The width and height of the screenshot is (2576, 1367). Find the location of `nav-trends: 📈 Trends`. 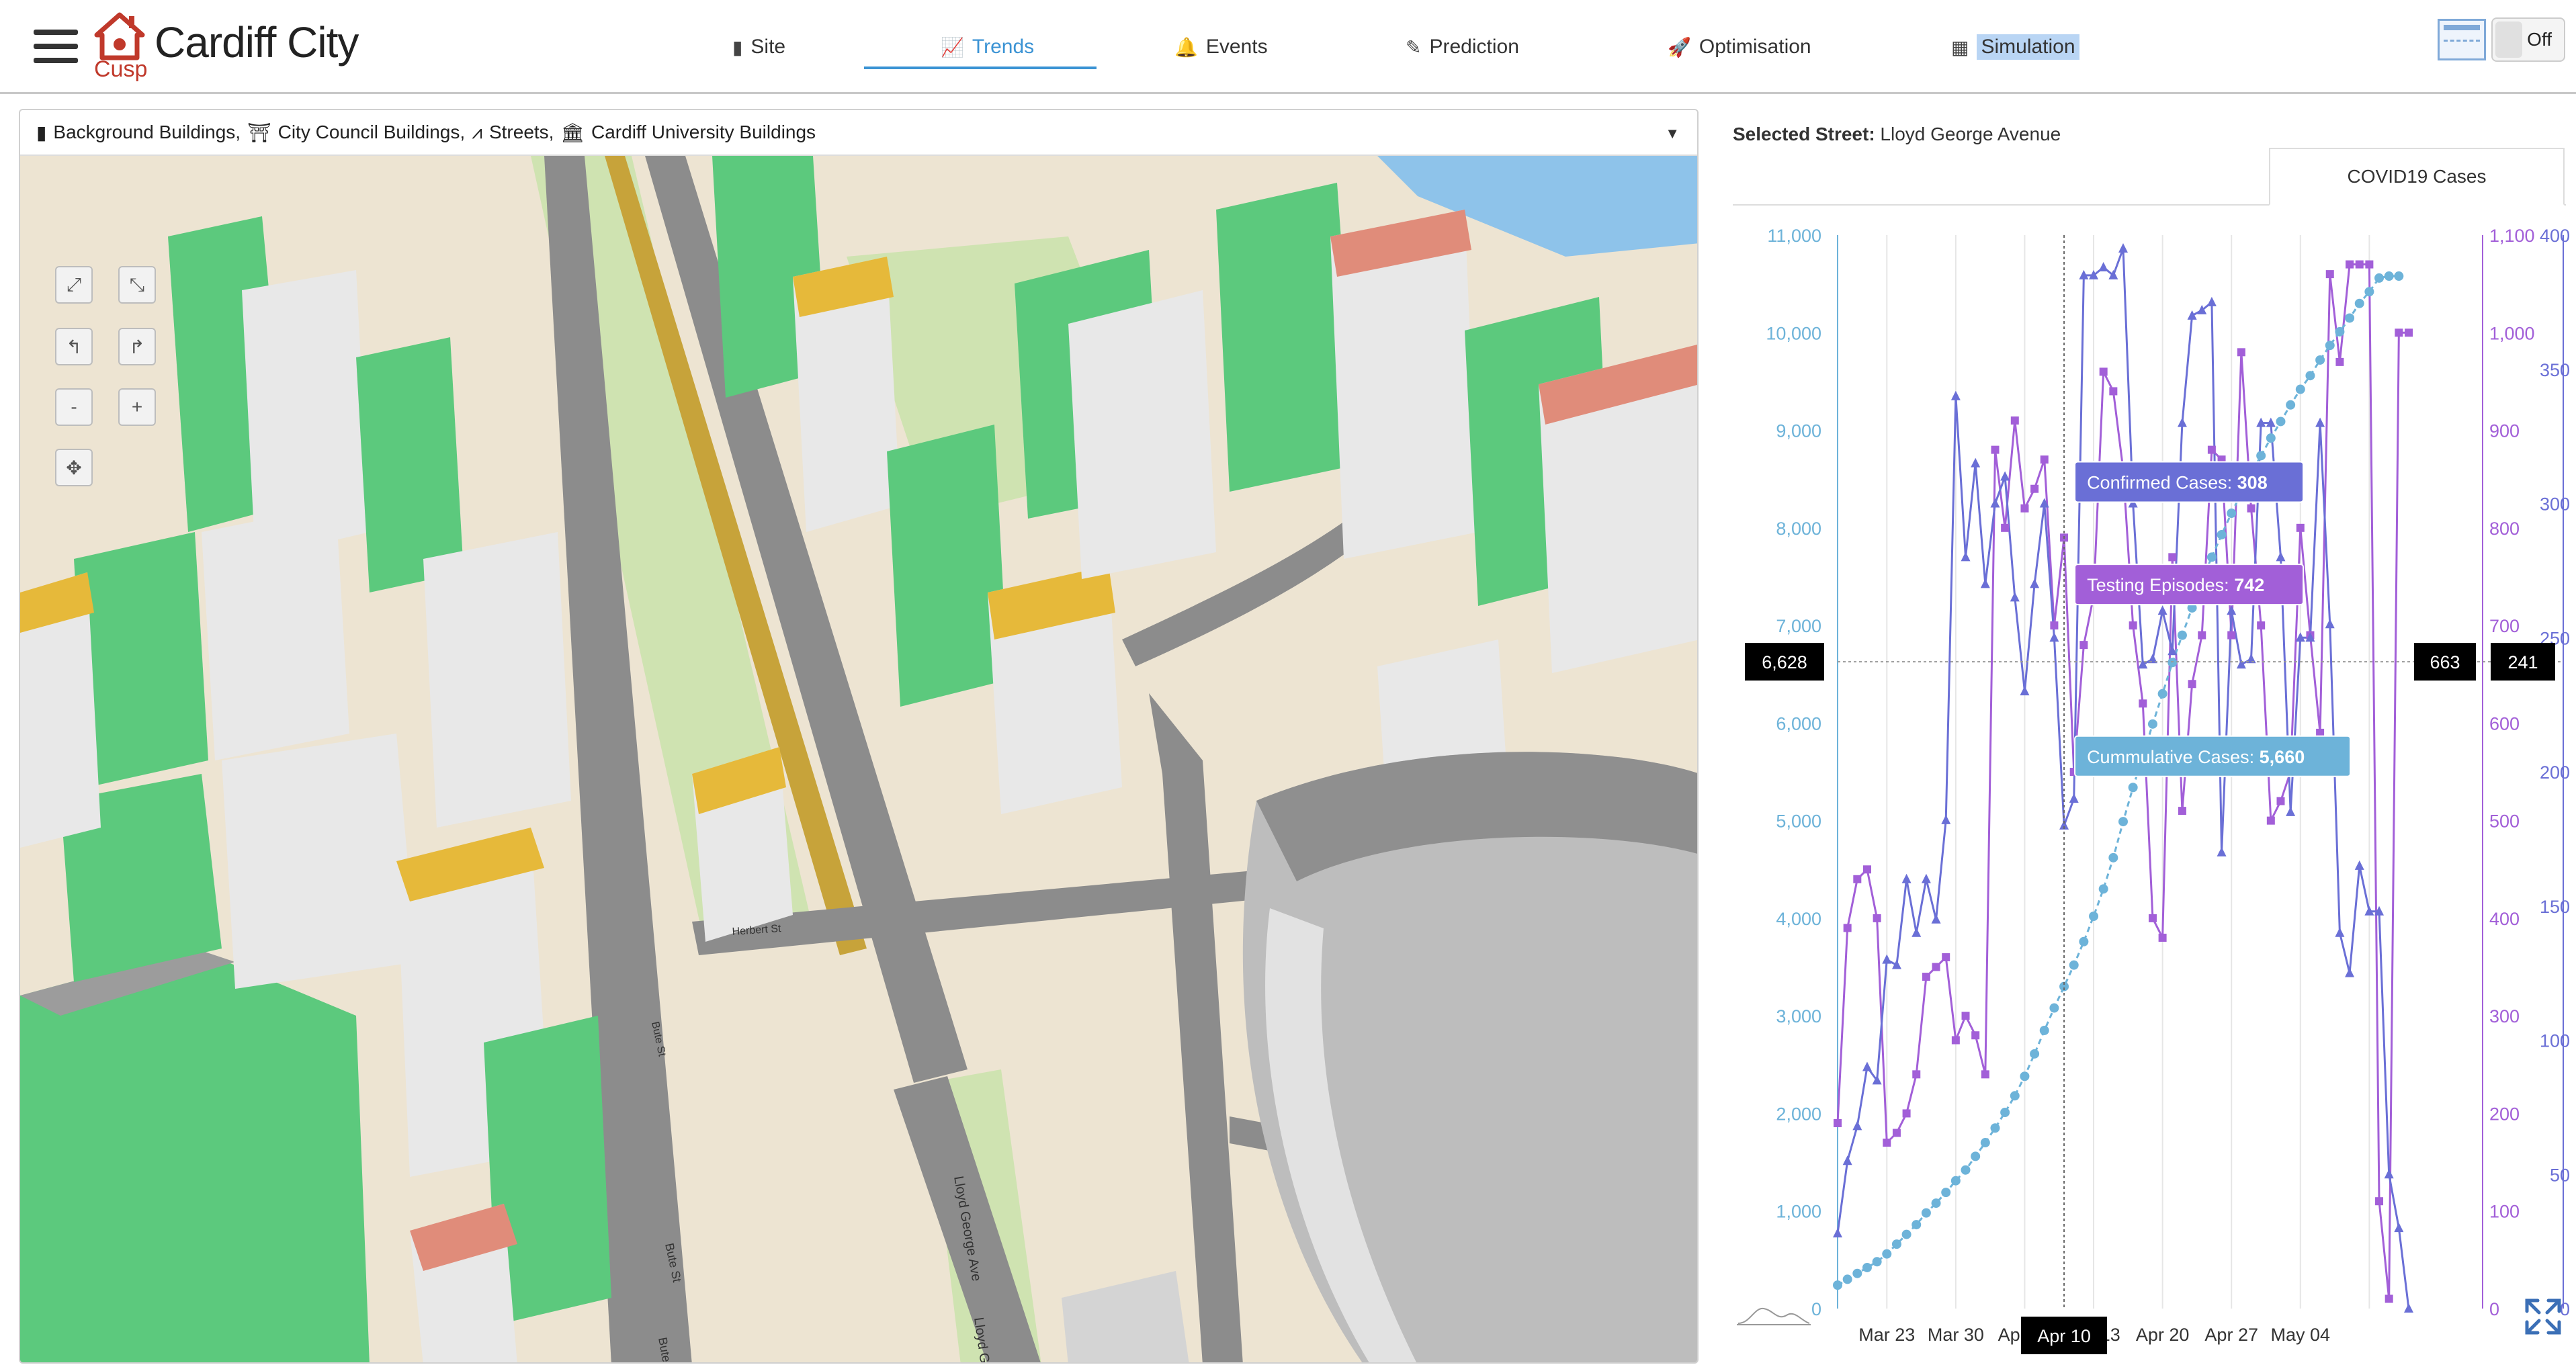

nav-trends: 📈 Trends is located at coordinates (987, 47).